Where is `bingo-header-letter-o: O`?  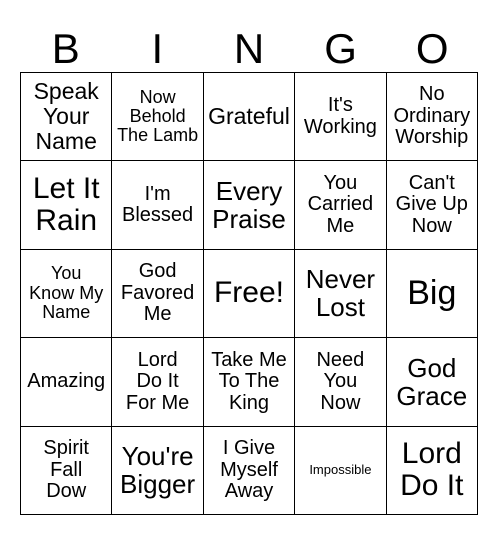
bingo-header-letter-o: O is located at coordinates (432, 48).